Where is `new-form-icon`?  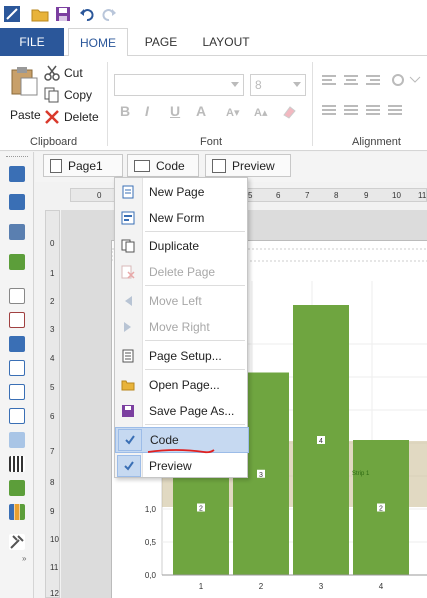 new-form-icon is located at coordinates (128, 218).